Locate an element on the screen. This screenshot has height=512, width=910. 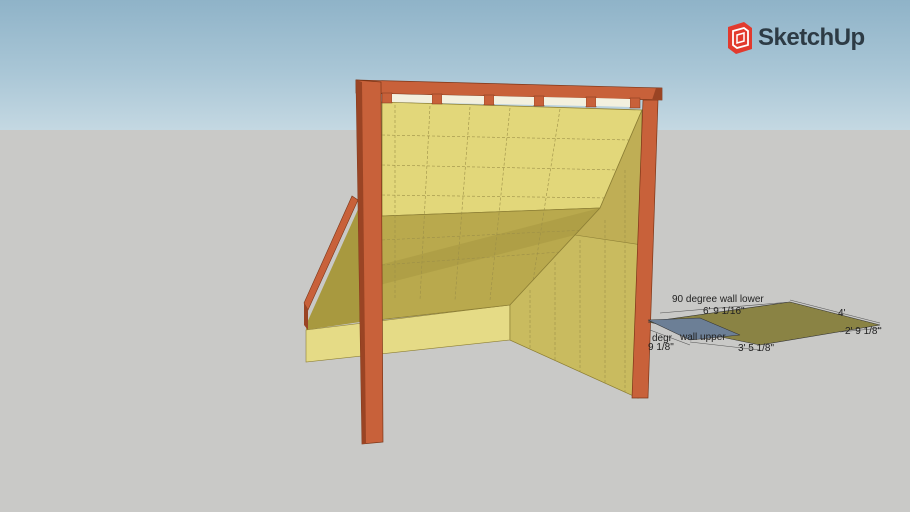
dimension-right-top-label: 4' is located at coordinates (842, 313).